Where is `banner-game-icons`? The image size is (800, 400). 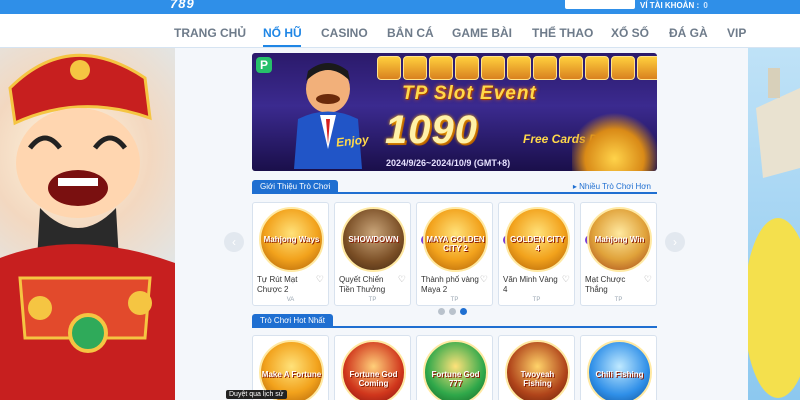 banner-game-icons is located at coordinates (517, 68).